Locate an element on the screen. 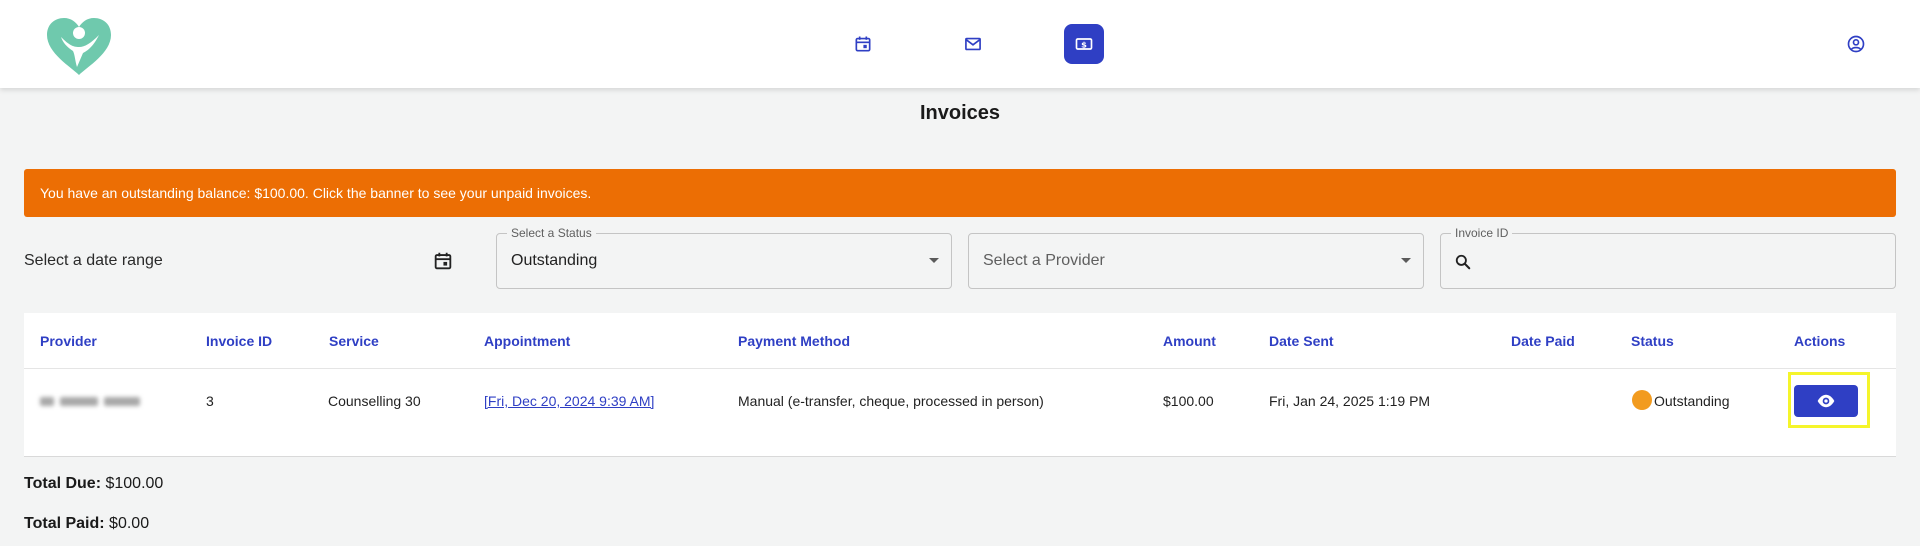 This screenshot has width=1920, height=546. total-due: Total Due: $100.00 is located at coordinates (93, 484).